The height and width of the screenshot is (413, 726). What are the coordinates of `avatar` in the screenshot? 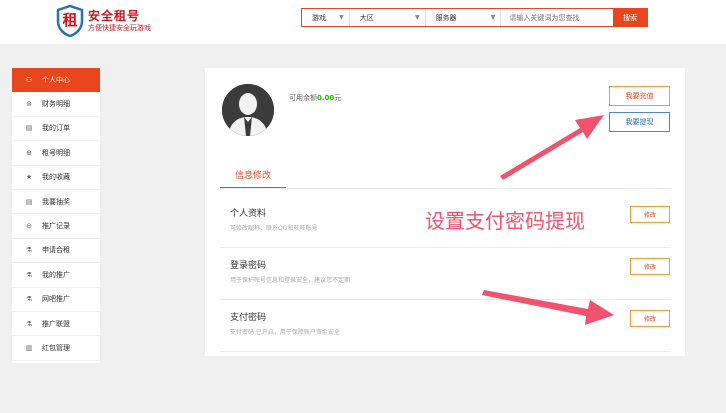 It's located at (248, 110).